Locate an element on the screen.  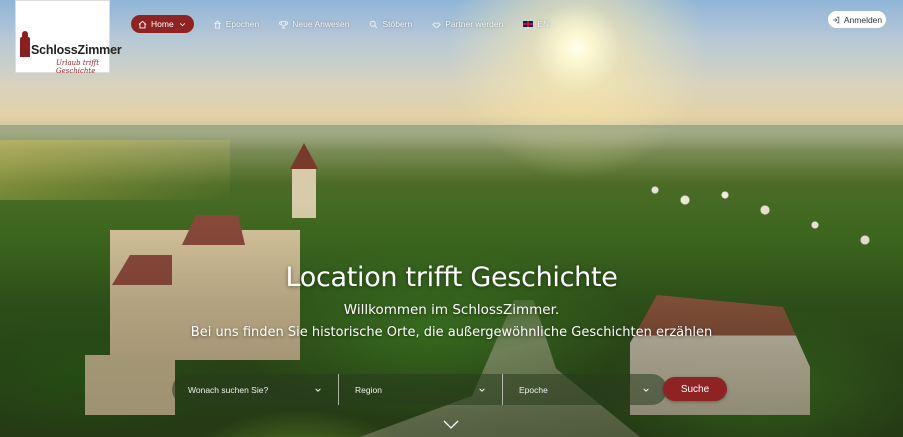
login-label: Anmelden is located at coordinates (863, 19).